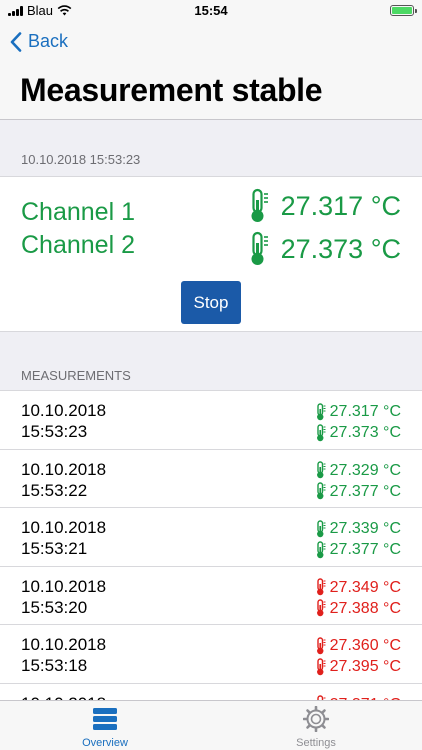  What do you see at coordinates (211, 596) in the screenshot?
I see `table-row: 10.10.2018 15:53:20 27.349 °C 27.388 °C` at bounding box center [211, 596].